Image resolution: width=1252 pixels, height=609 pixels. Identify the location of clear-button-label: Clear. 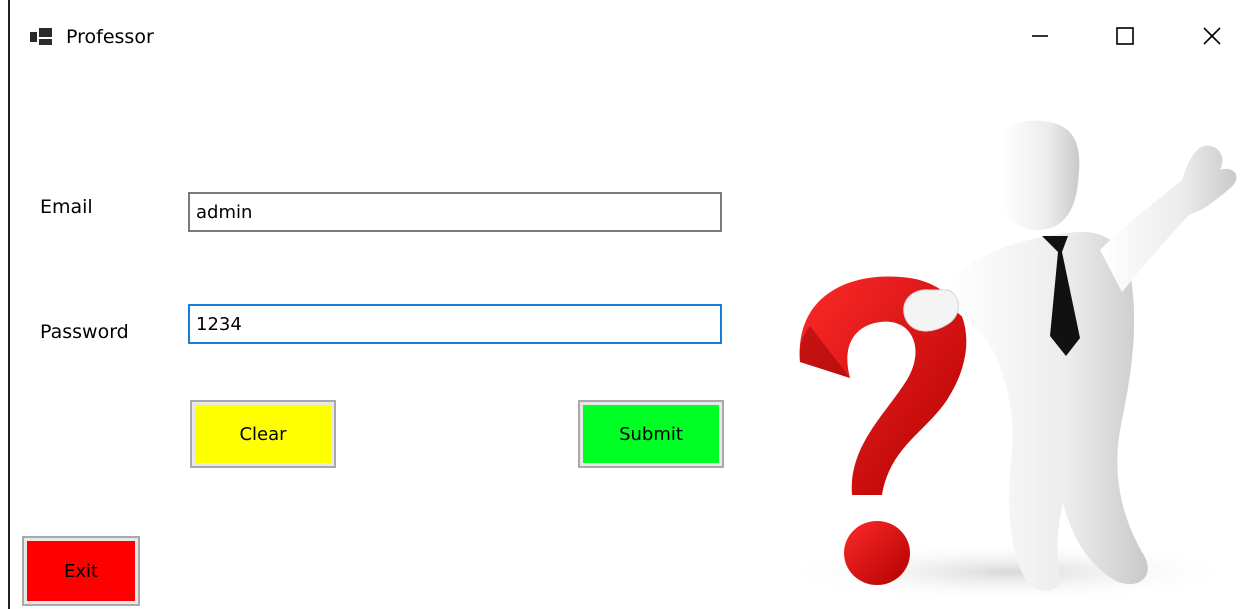
(263, 434).